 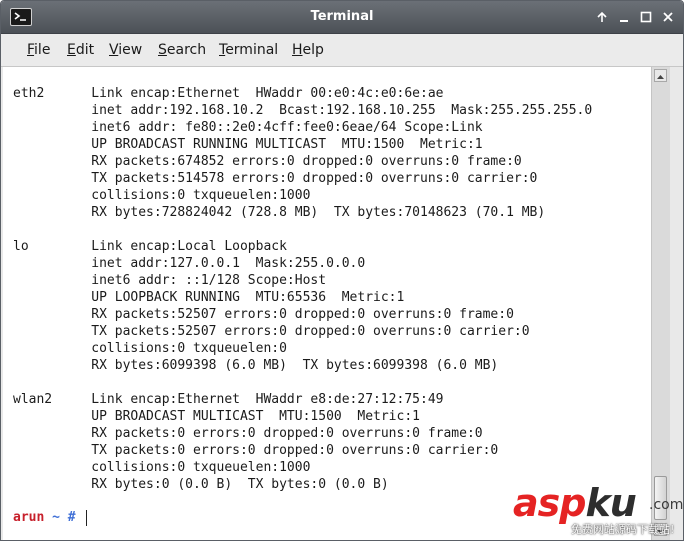 I want to click on close-icon, so click(x=668, y=17).